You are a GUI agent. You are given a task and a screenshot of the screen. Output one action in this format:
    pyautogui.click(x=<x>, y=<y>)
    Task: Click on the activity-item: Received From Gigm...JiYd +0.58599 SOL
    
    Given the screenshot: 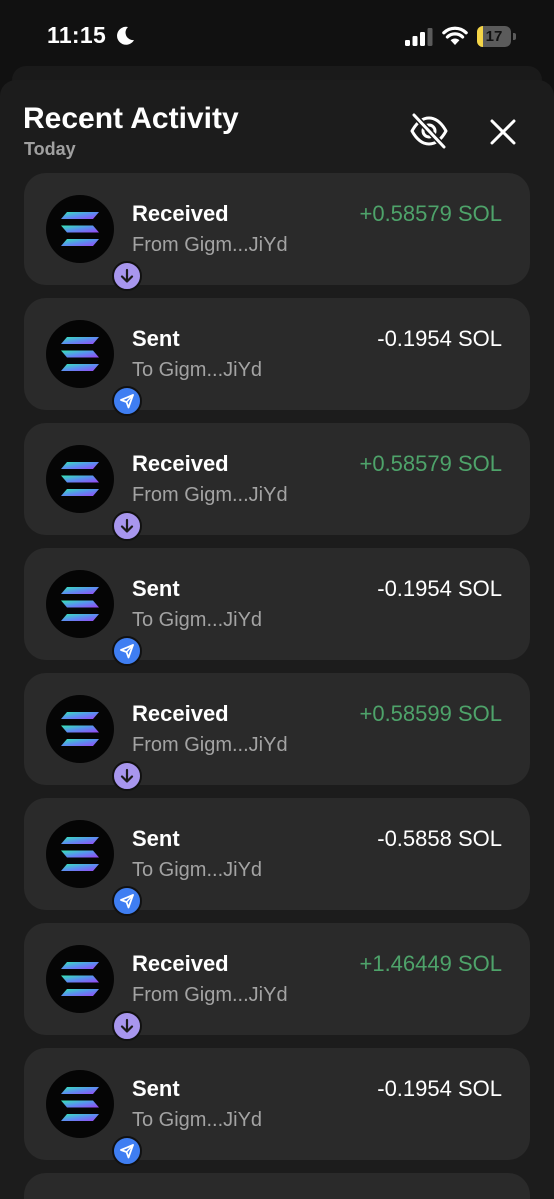 What is the action you would take?
    pyautogui.click(x=277, y=732)
    